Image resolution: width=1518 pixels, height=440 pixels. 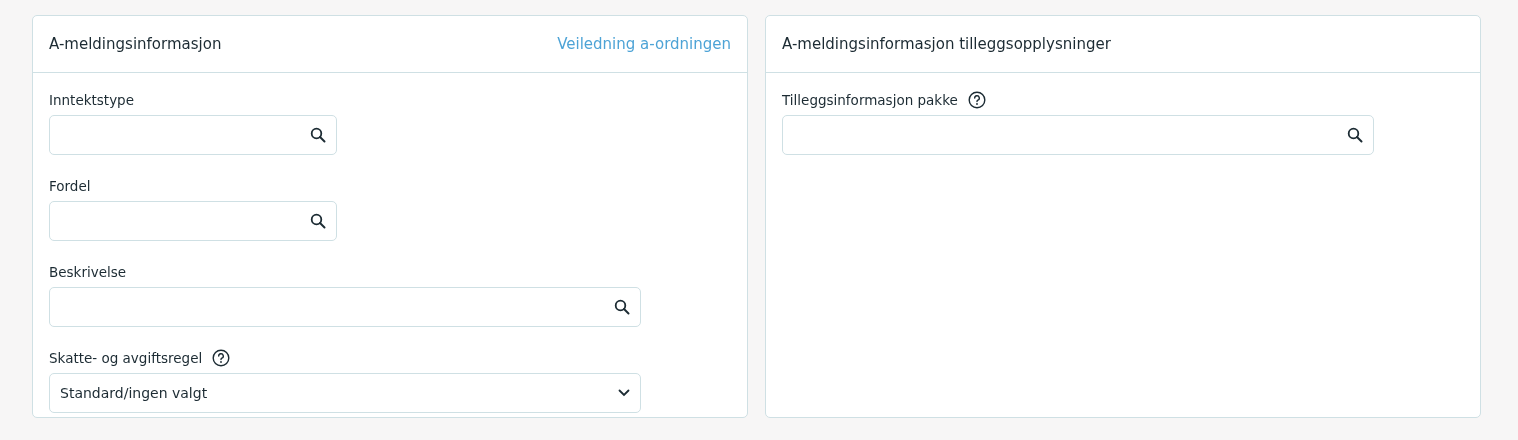 What do you see at coordinates (70, 186) in the screenshot?
I see `field-label: Fordel` at bounding box center [70, 186].